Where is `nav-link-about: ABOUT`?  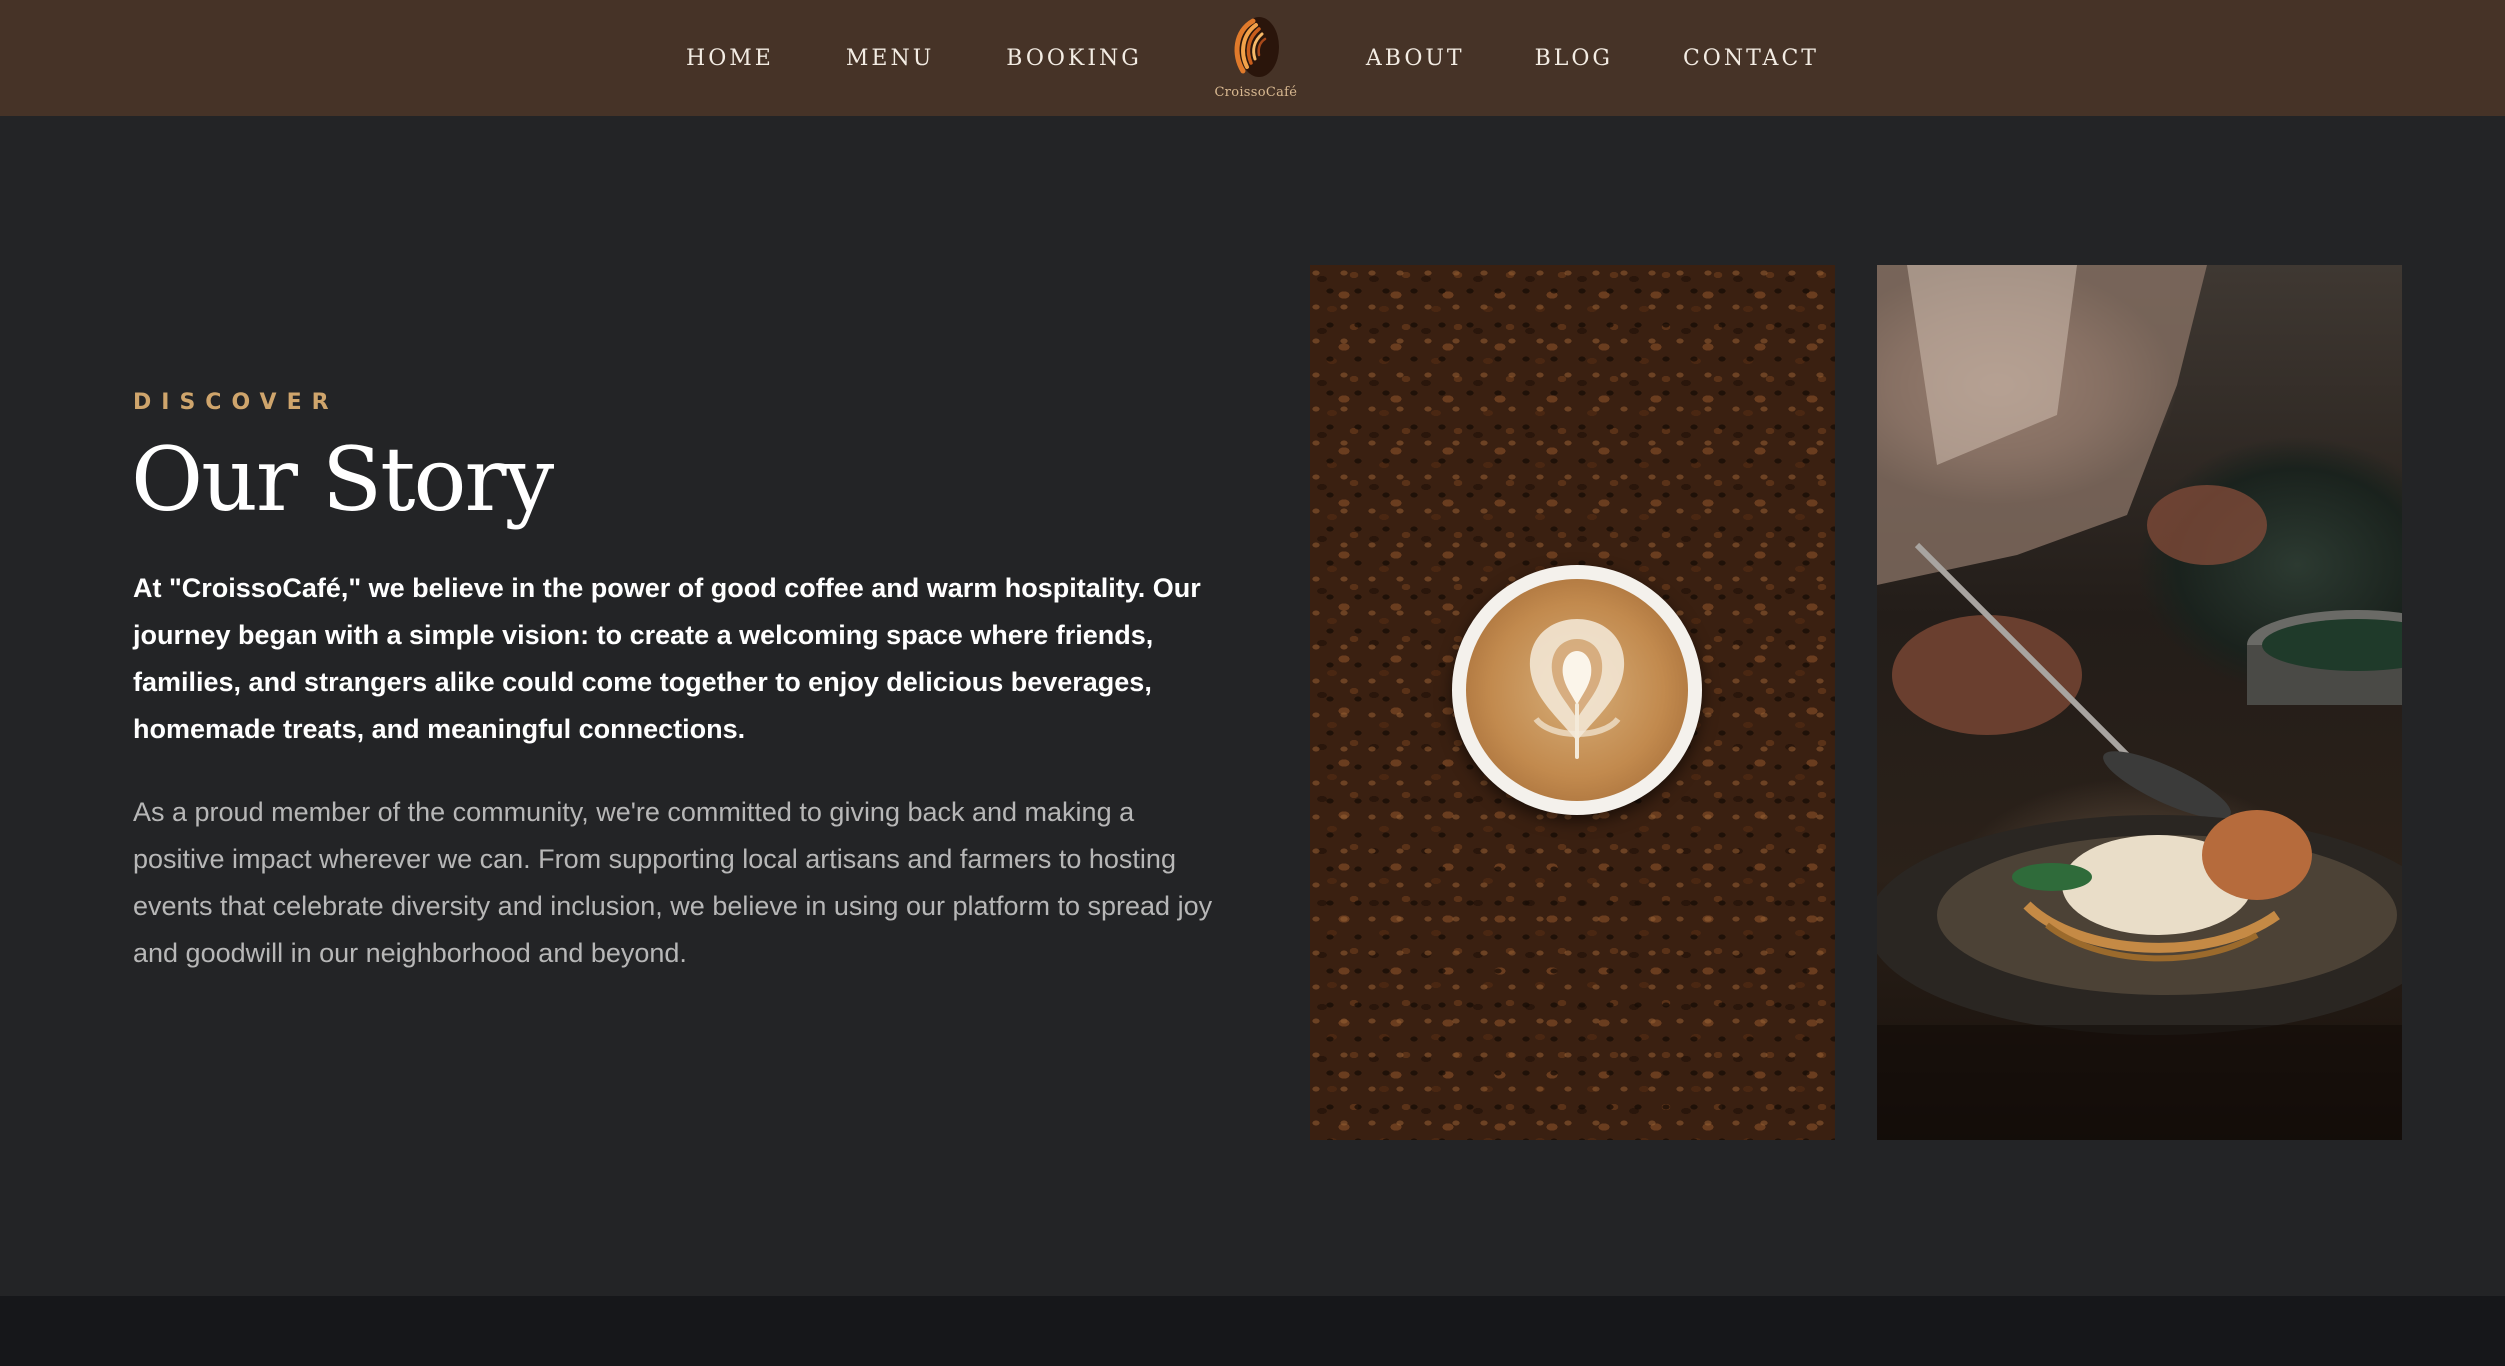
nav-link-about: ABOUT is located at coordinates (1415, 58).